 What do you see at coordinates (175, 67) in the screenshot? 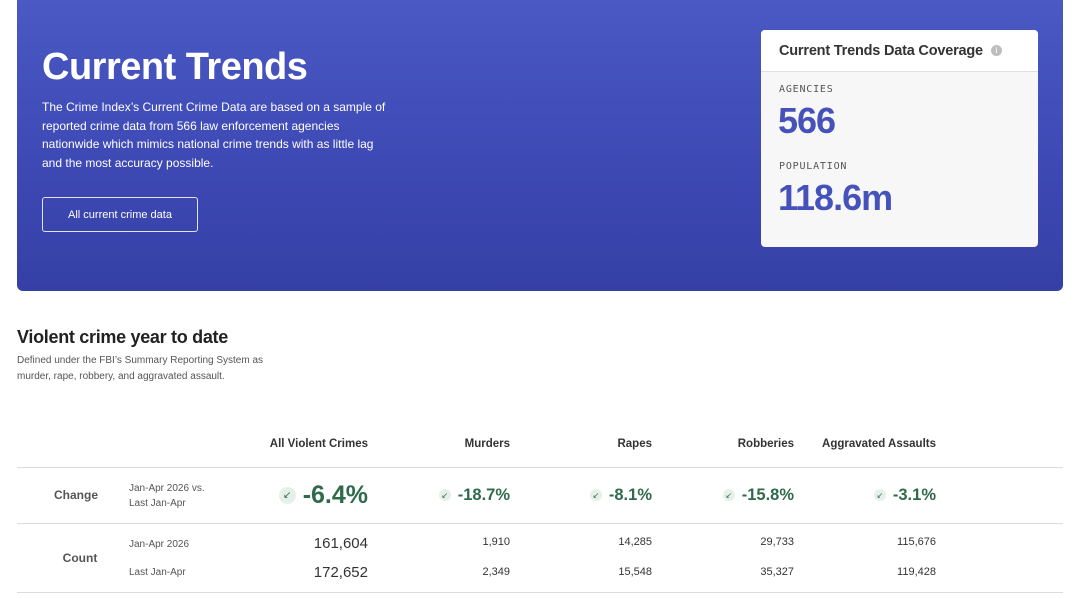
I see `hero-title: Current Trends` at bounding box center [175, 67].